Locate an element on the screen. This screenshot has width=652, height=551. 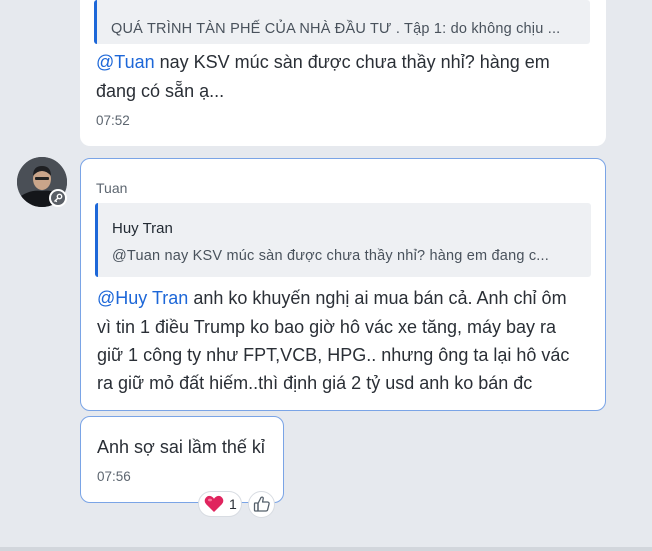
reaction-button: 1 is located at coordinates (220, 504).